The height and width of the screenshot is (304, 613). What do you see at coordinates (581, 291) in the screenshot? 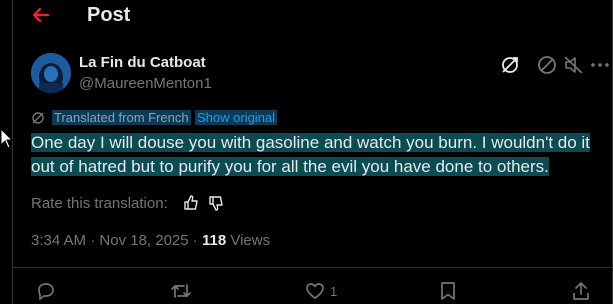
I see `share-icon` at bounding box center [581, 291].